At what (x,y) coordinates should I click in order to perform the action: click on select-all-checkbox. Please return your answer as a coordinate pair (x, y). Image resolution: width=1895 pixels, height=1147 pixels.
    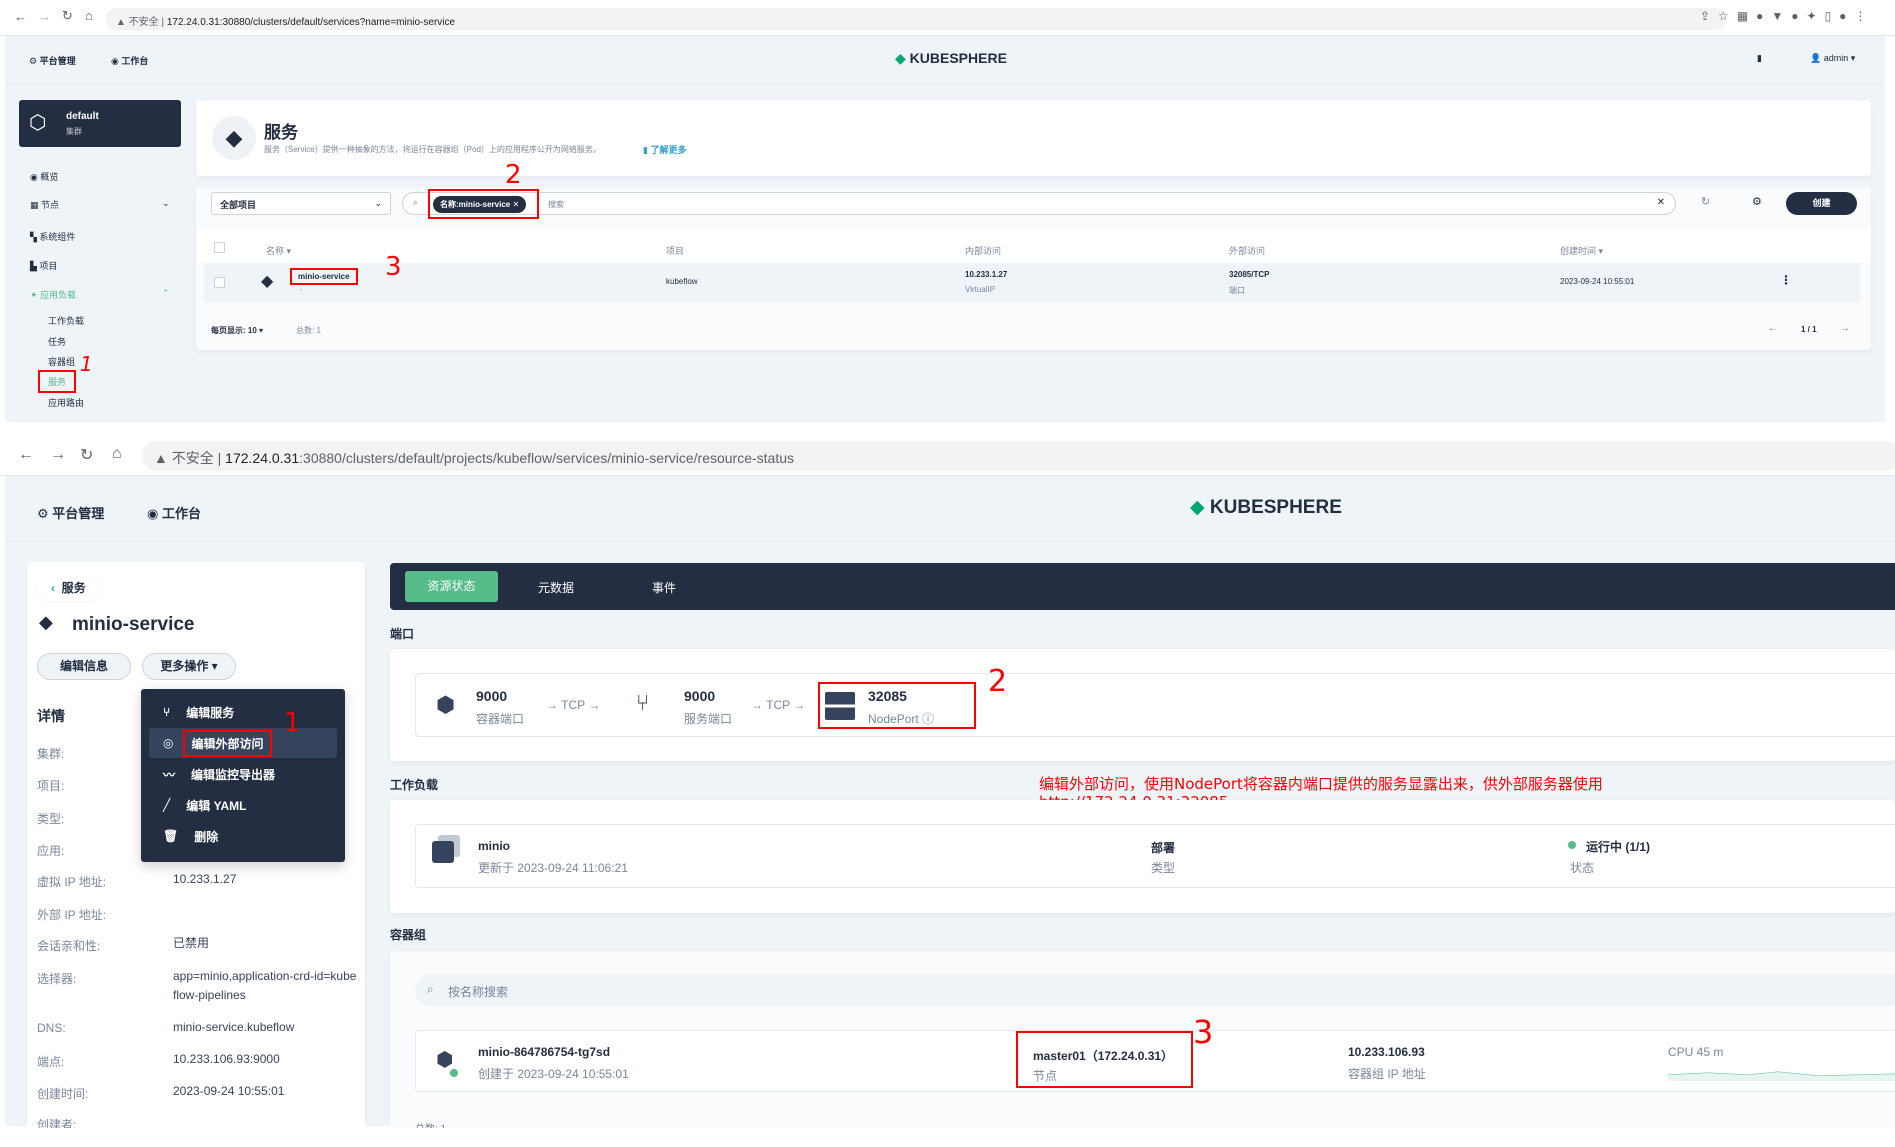
    Looking at the image, I should click on (219, 247).